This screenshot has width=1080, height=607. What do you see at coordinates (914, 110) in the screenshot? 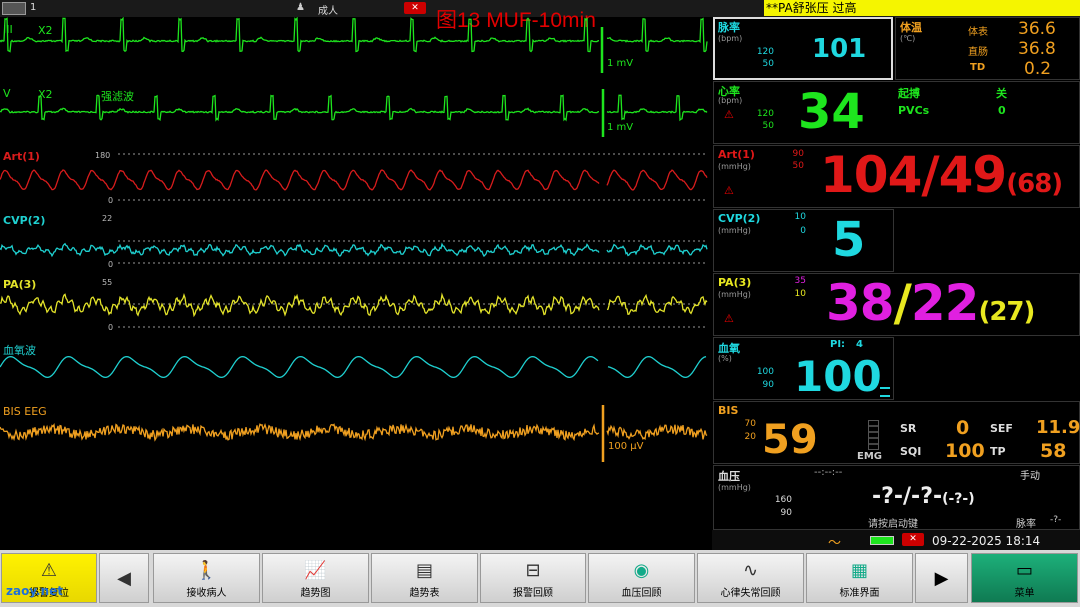
I see `pvcs-label: PVCs` at bounding box center [914, 110].